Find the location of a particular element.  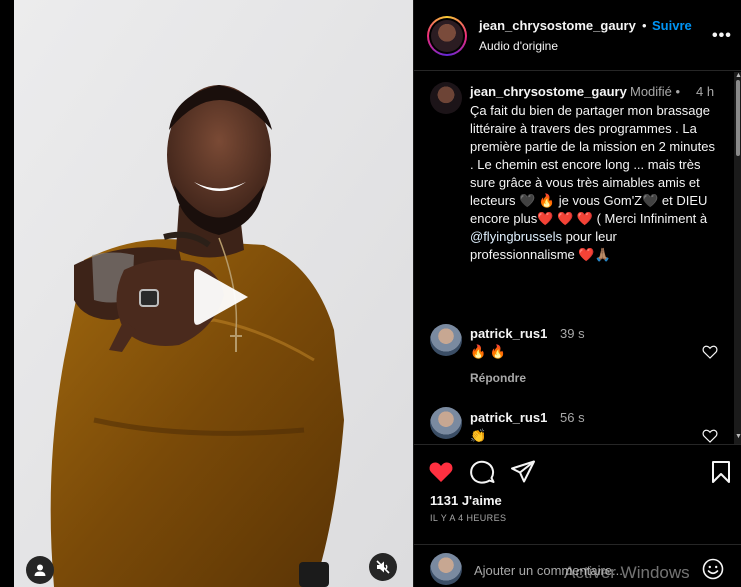

play-icon is located at coordinates (221, 297).